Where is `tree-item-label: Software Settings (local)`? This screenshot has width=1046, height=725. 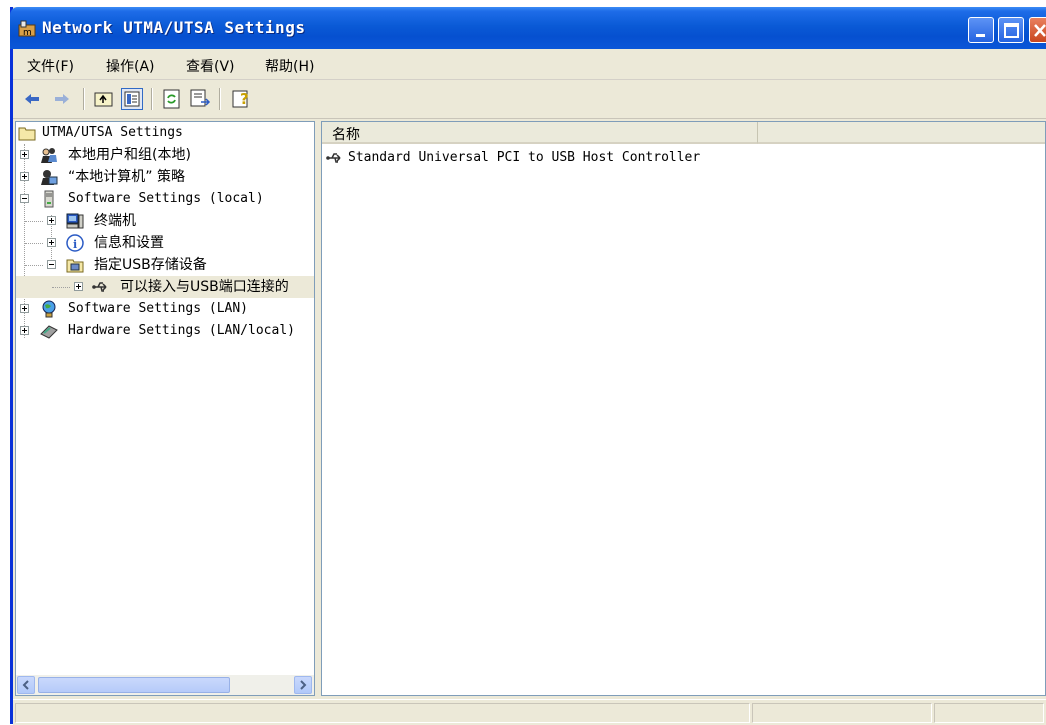
tree-item-label: Software Settings (local) is located at coordinates (166, 198).